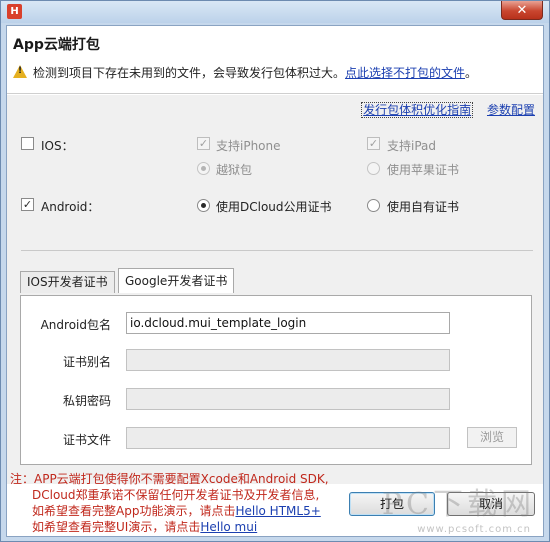  Describe the element at coordinates (27, 143) in the screenshot. I see `ios-checkbox` at that location.